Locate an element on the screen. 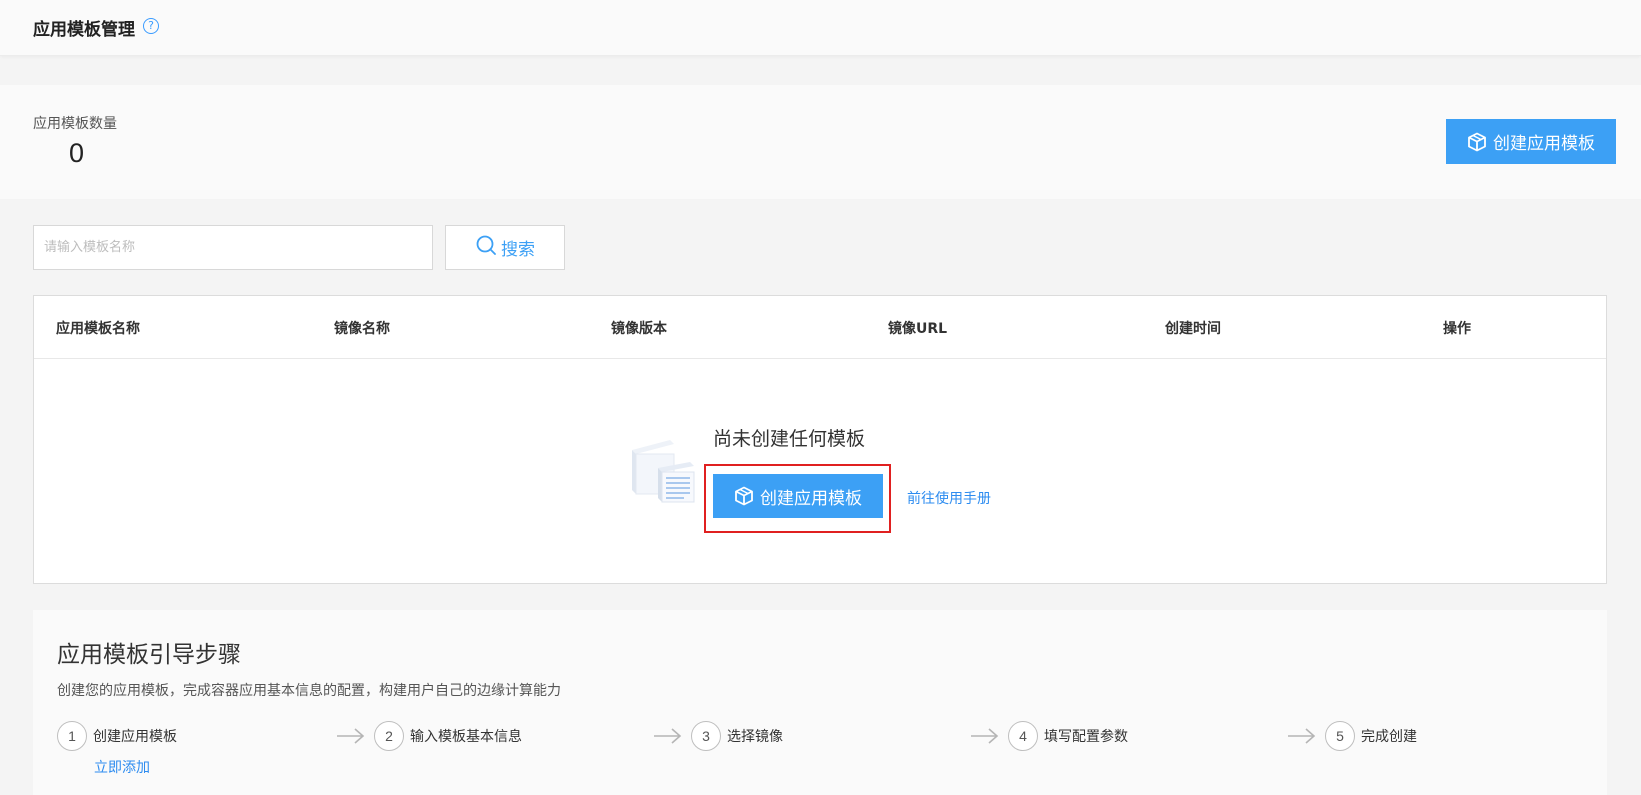 Image resolution: width=1641 pixels, height=795 pixels. step-number: 1 is located at coordinates (72, 736).